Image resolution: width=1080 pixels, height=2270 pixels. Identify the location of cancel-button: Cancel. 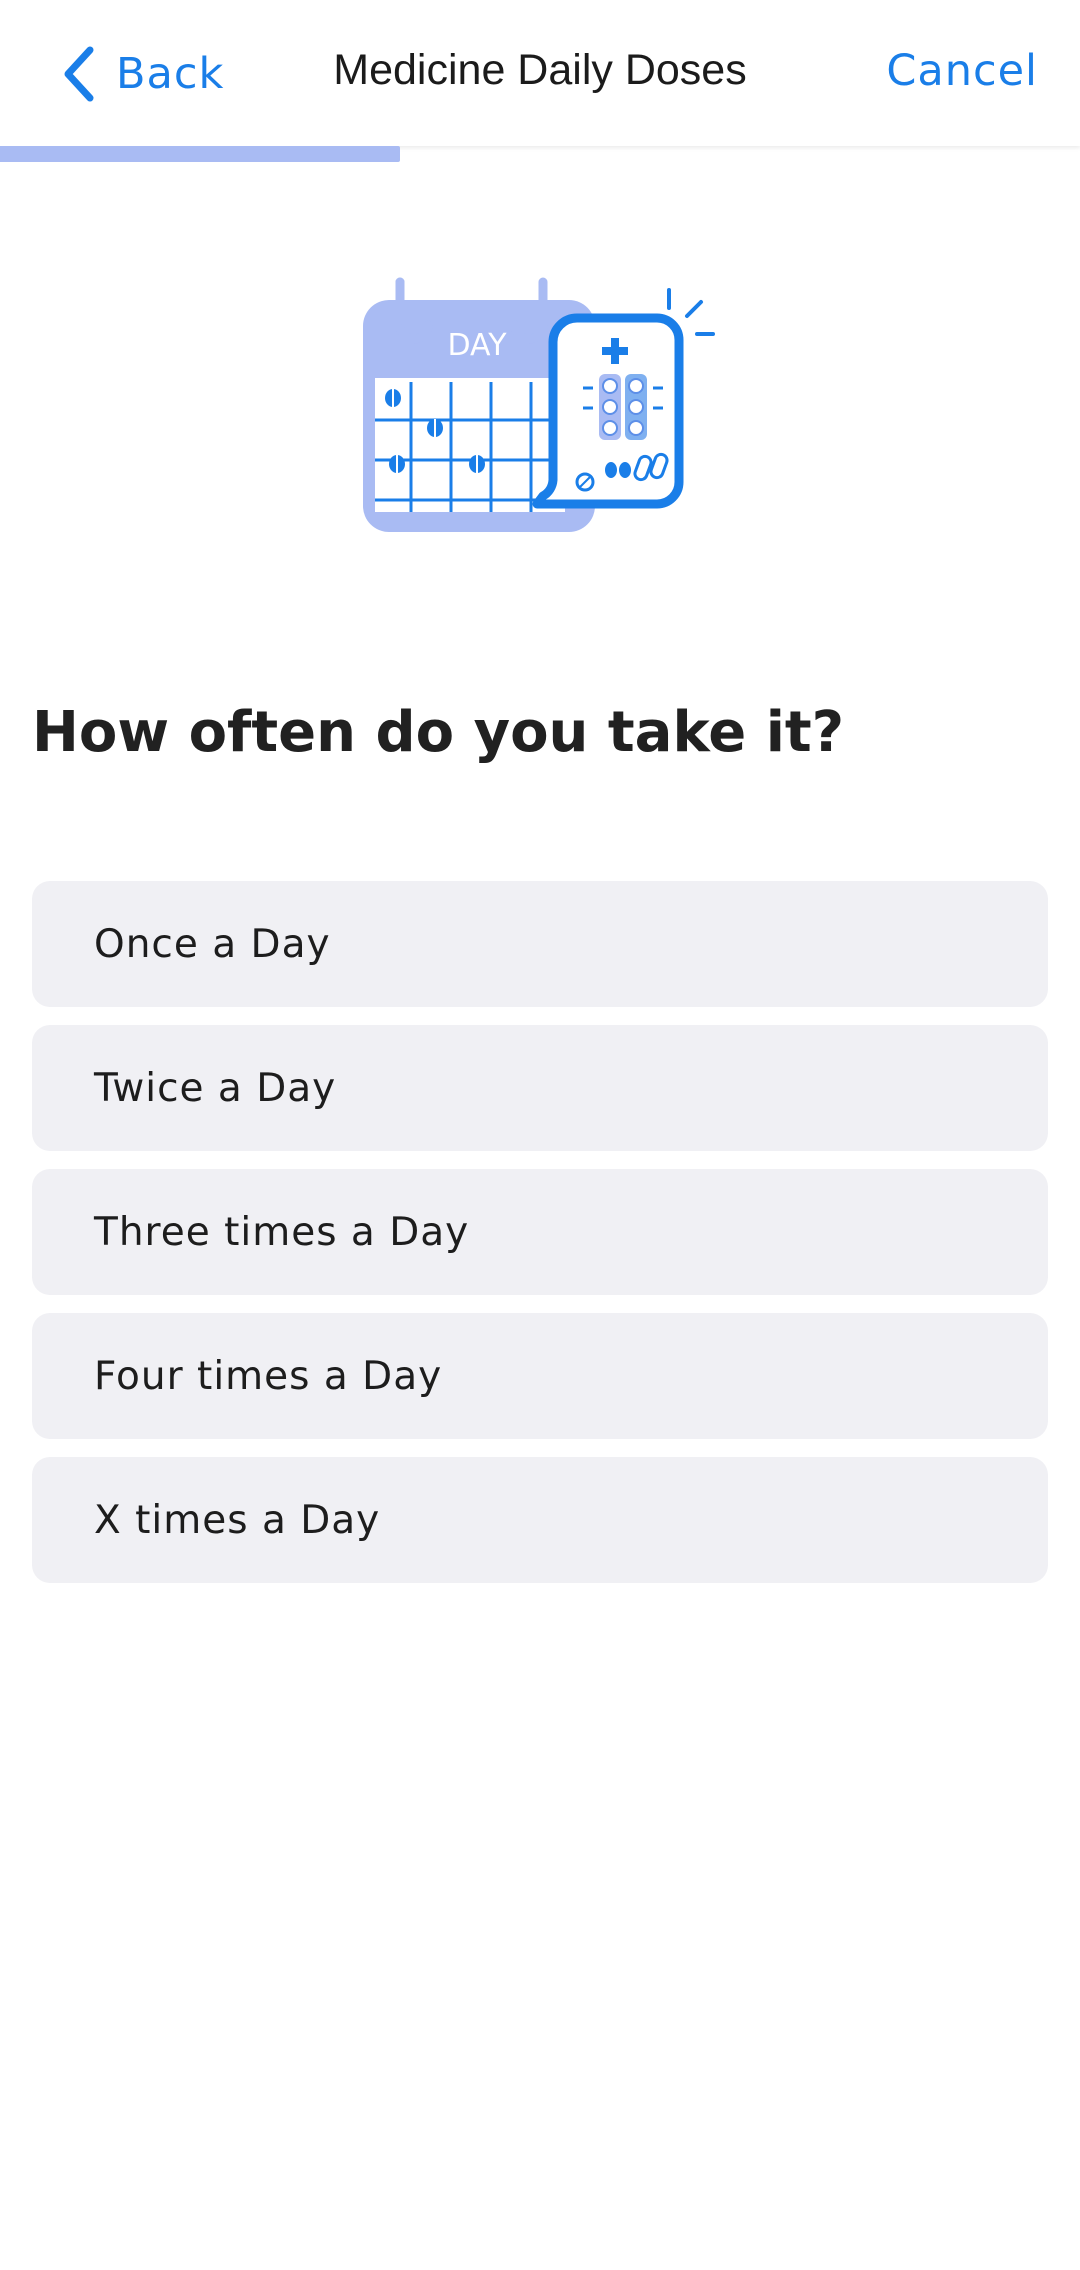
(962, 71).